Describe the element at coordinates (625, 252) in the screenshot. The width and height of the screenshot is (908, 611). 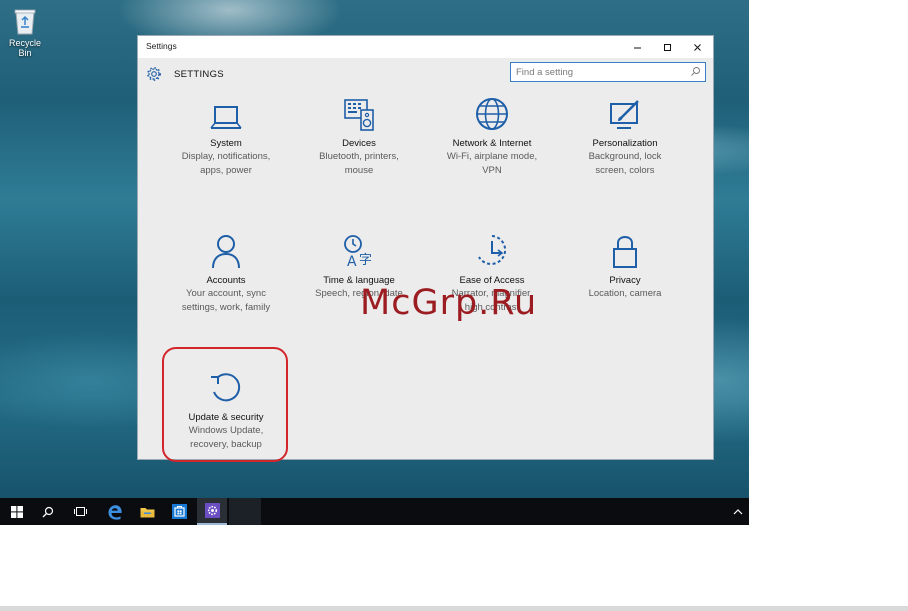
I see `lock-icon` at that location.